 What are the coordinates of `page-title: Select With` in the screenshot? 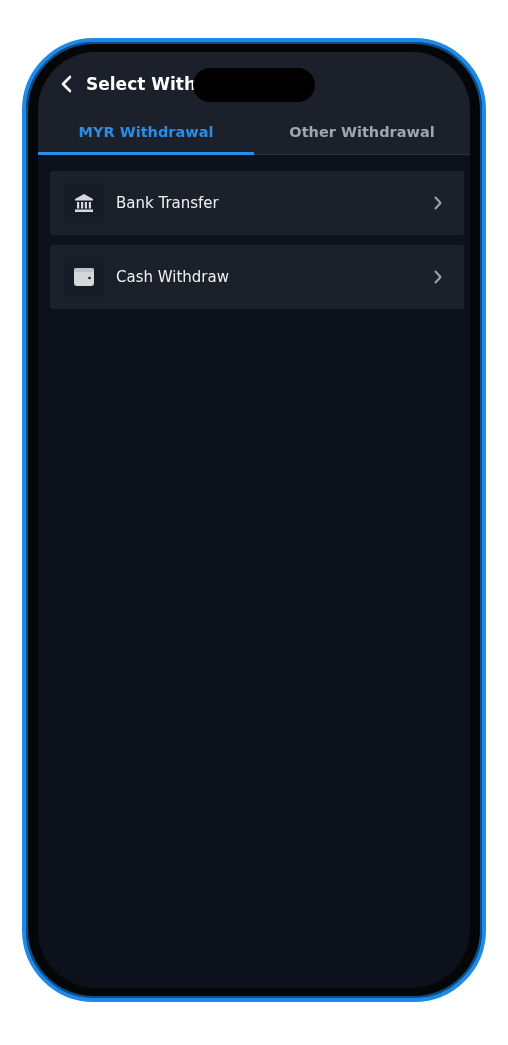 It's located at (141, 84).